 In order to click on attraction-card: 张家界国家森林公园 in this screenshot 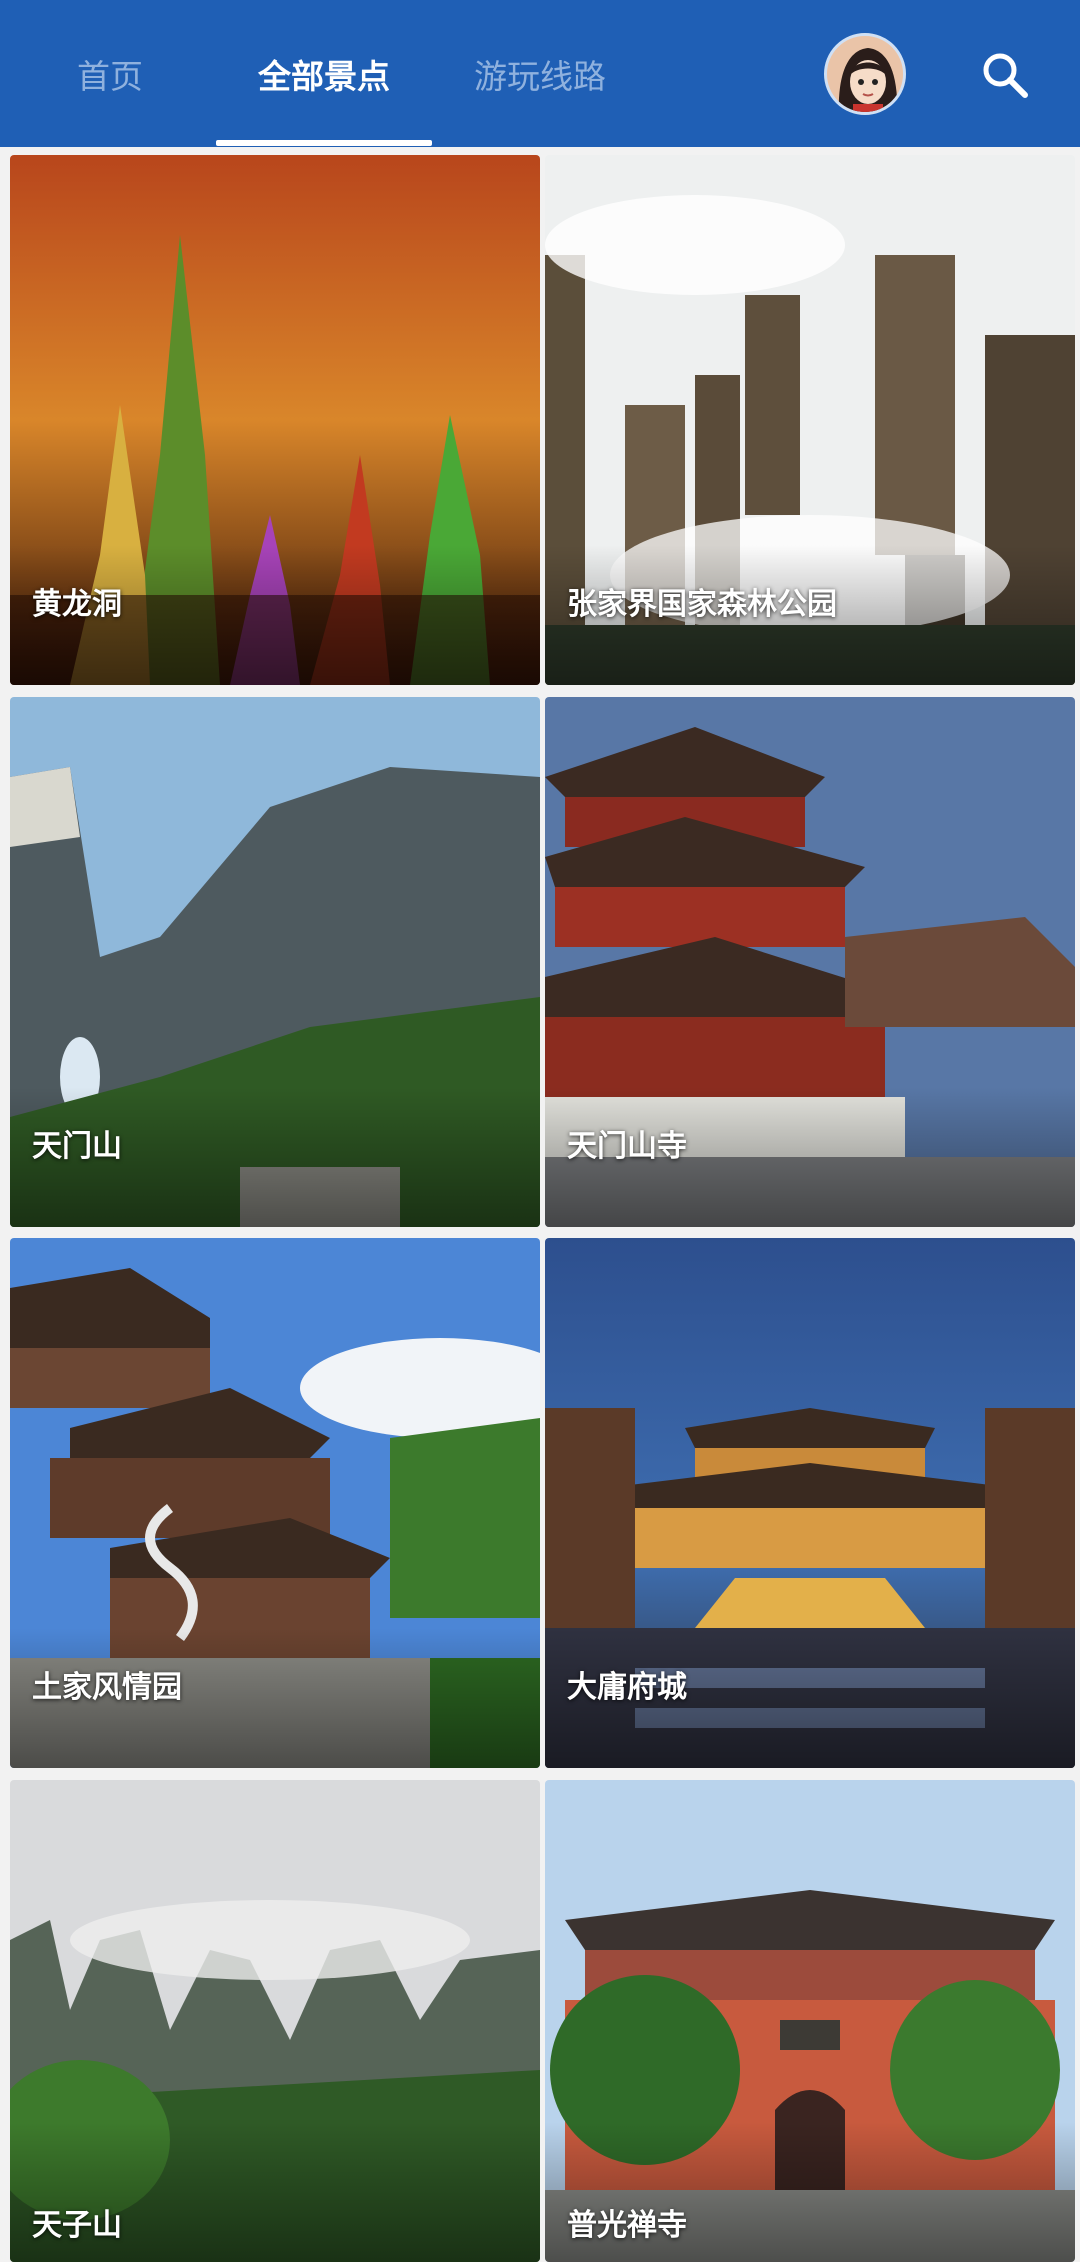, I will do `click(810, 420)`.